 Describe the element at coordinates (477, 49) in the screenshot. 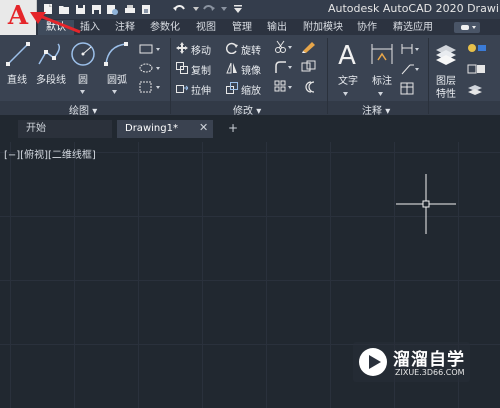

I see `layer-light-icon` at that location.